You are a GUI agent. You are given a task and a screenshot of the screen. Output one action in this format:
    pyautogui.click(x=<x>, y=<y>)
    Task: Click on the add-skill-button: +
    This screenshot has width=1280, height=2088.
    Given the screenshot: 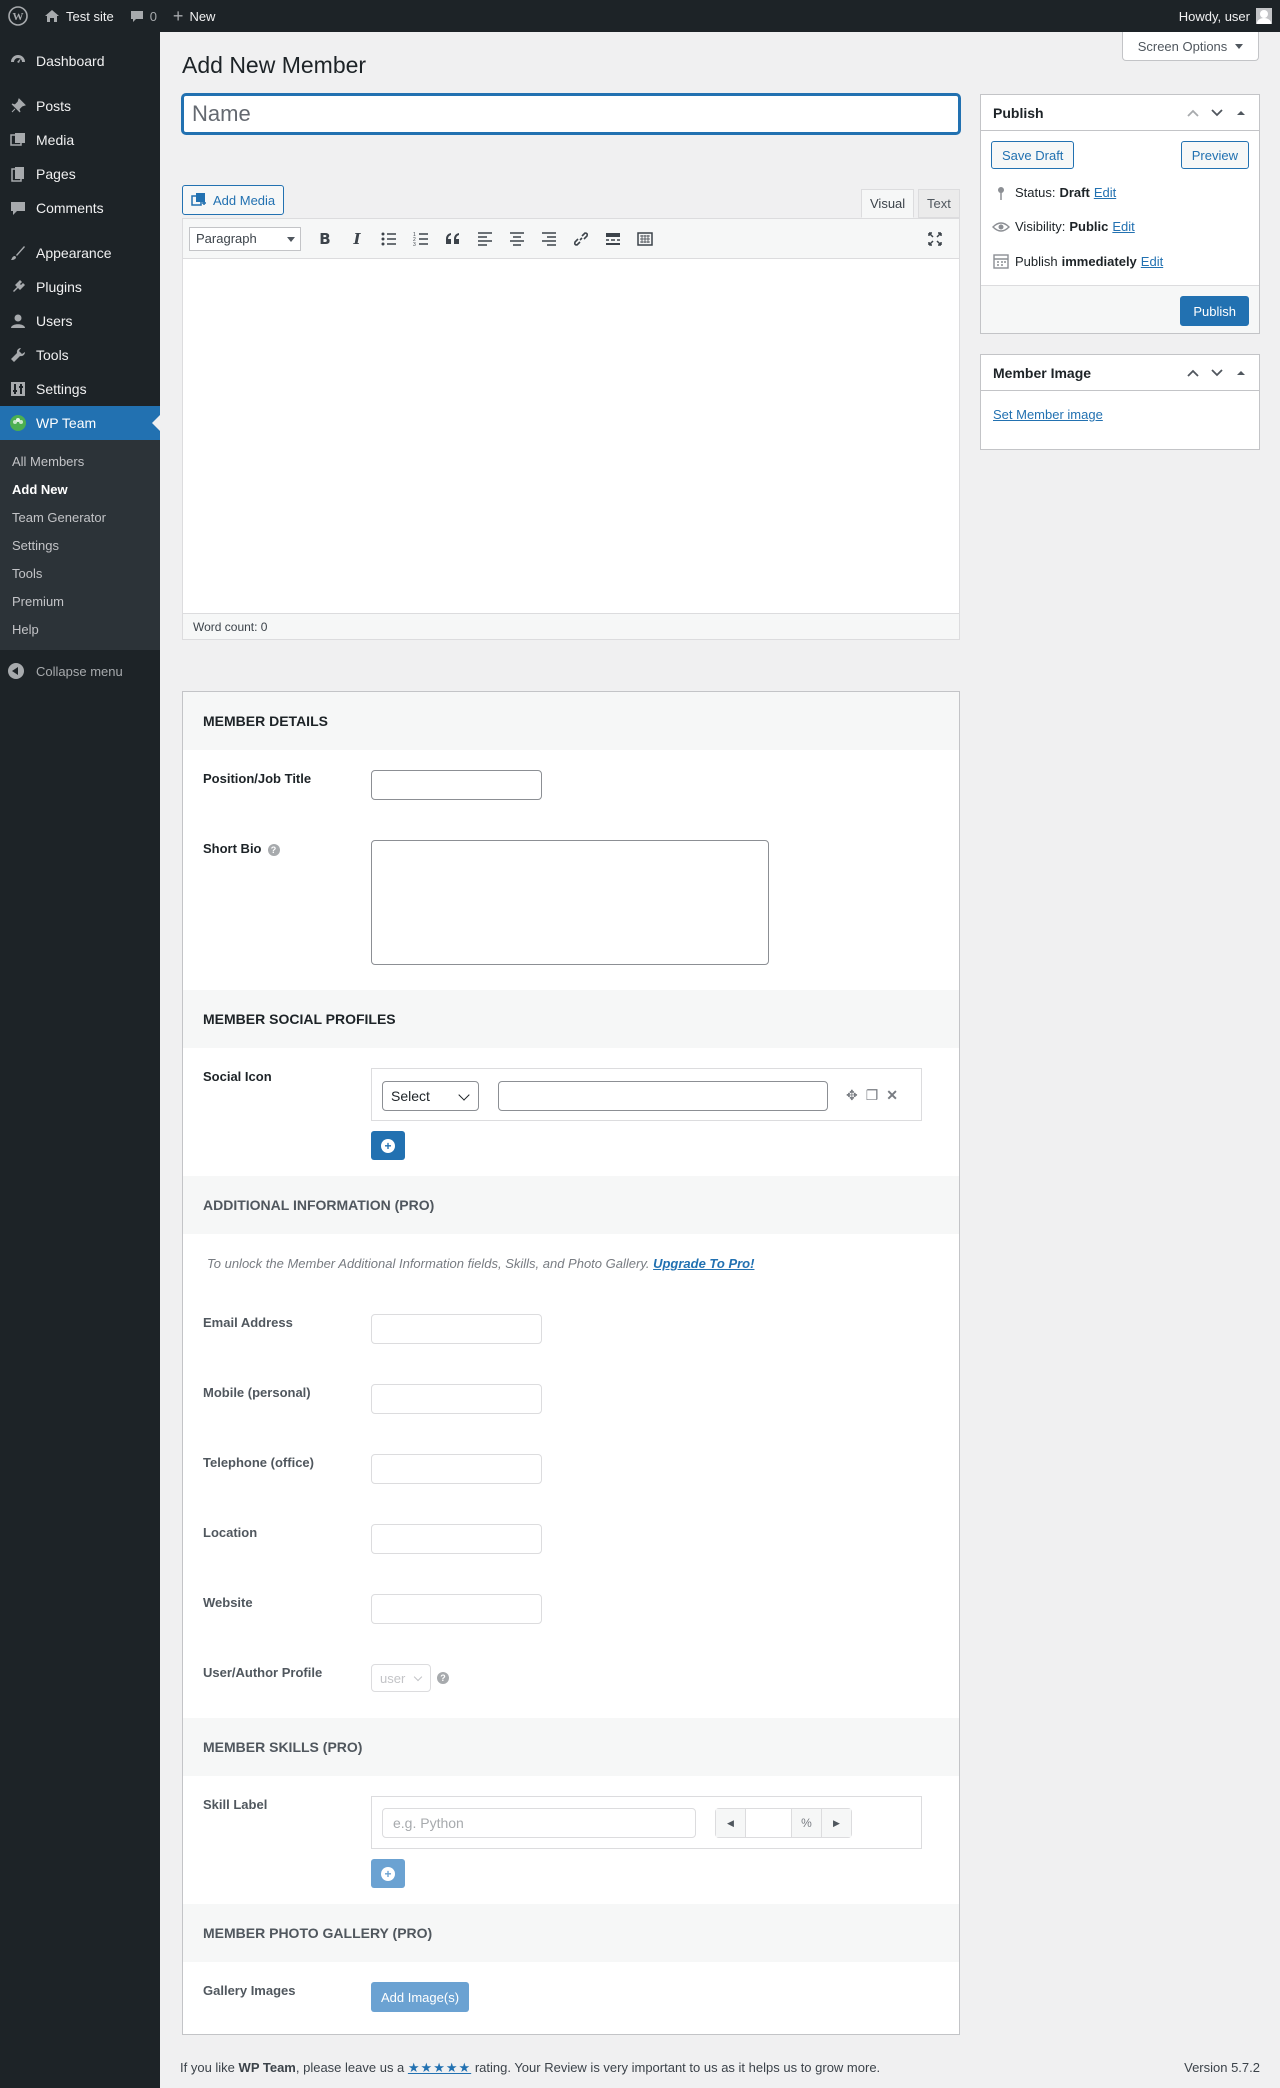 What is the action you would take?
    pyautogui.click(x=388, y=1873)
    